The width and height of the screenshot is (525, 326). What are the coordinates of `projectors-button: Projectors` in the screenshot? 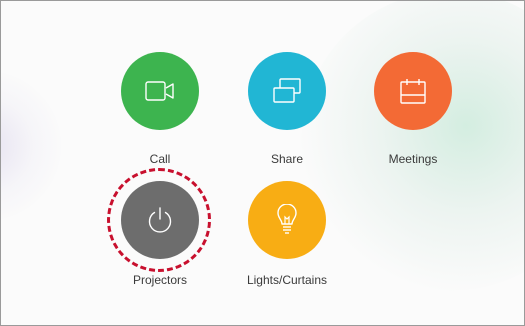 It's located at (160, 234).